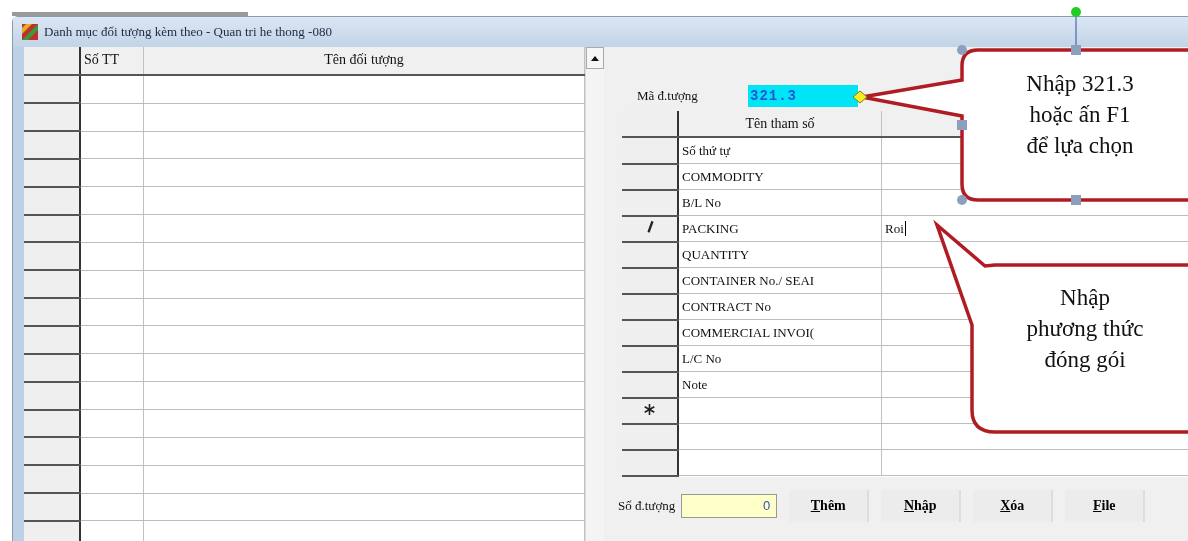 The width and height of the screenshot is (1188, 541). I want to click on table-cell: COMMERCIAL INVOI(, so click(780, 332).